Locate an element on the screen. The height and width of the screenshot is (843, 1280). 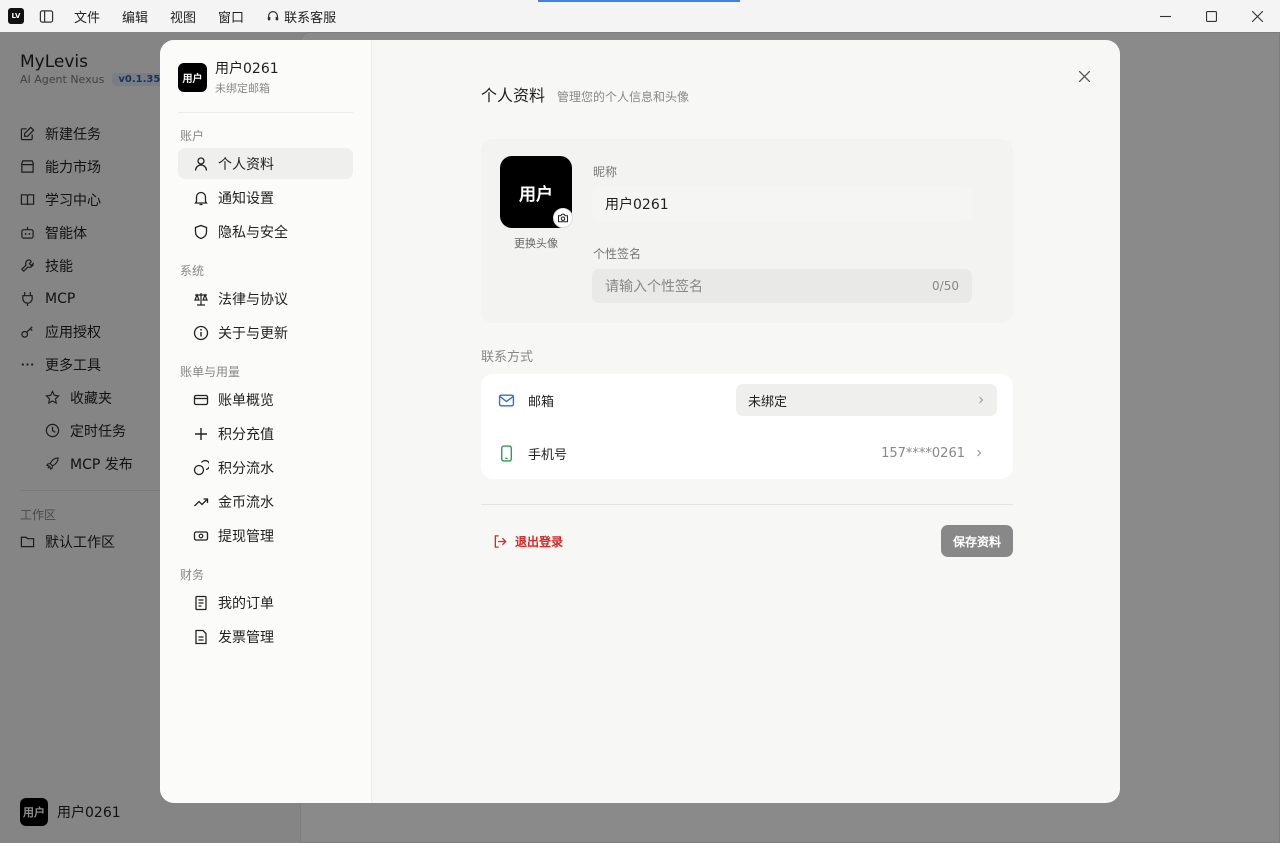
coins-icon is located at coordinates (201, 467).